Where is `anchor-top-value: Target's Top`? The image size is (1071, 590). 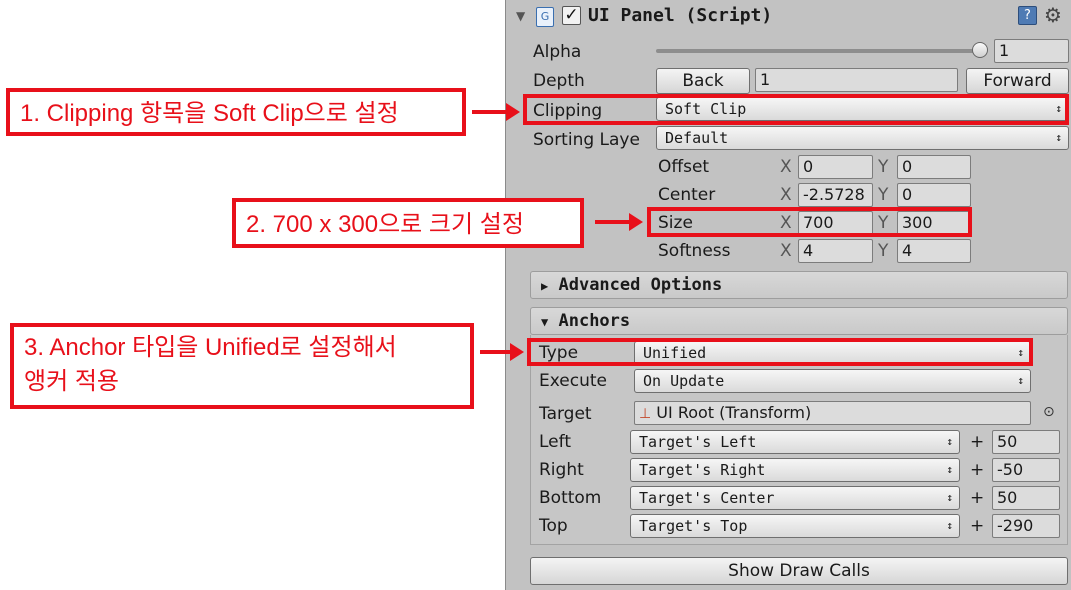 anchor-top-value: Target's Top is located at coordinates (693, 526).